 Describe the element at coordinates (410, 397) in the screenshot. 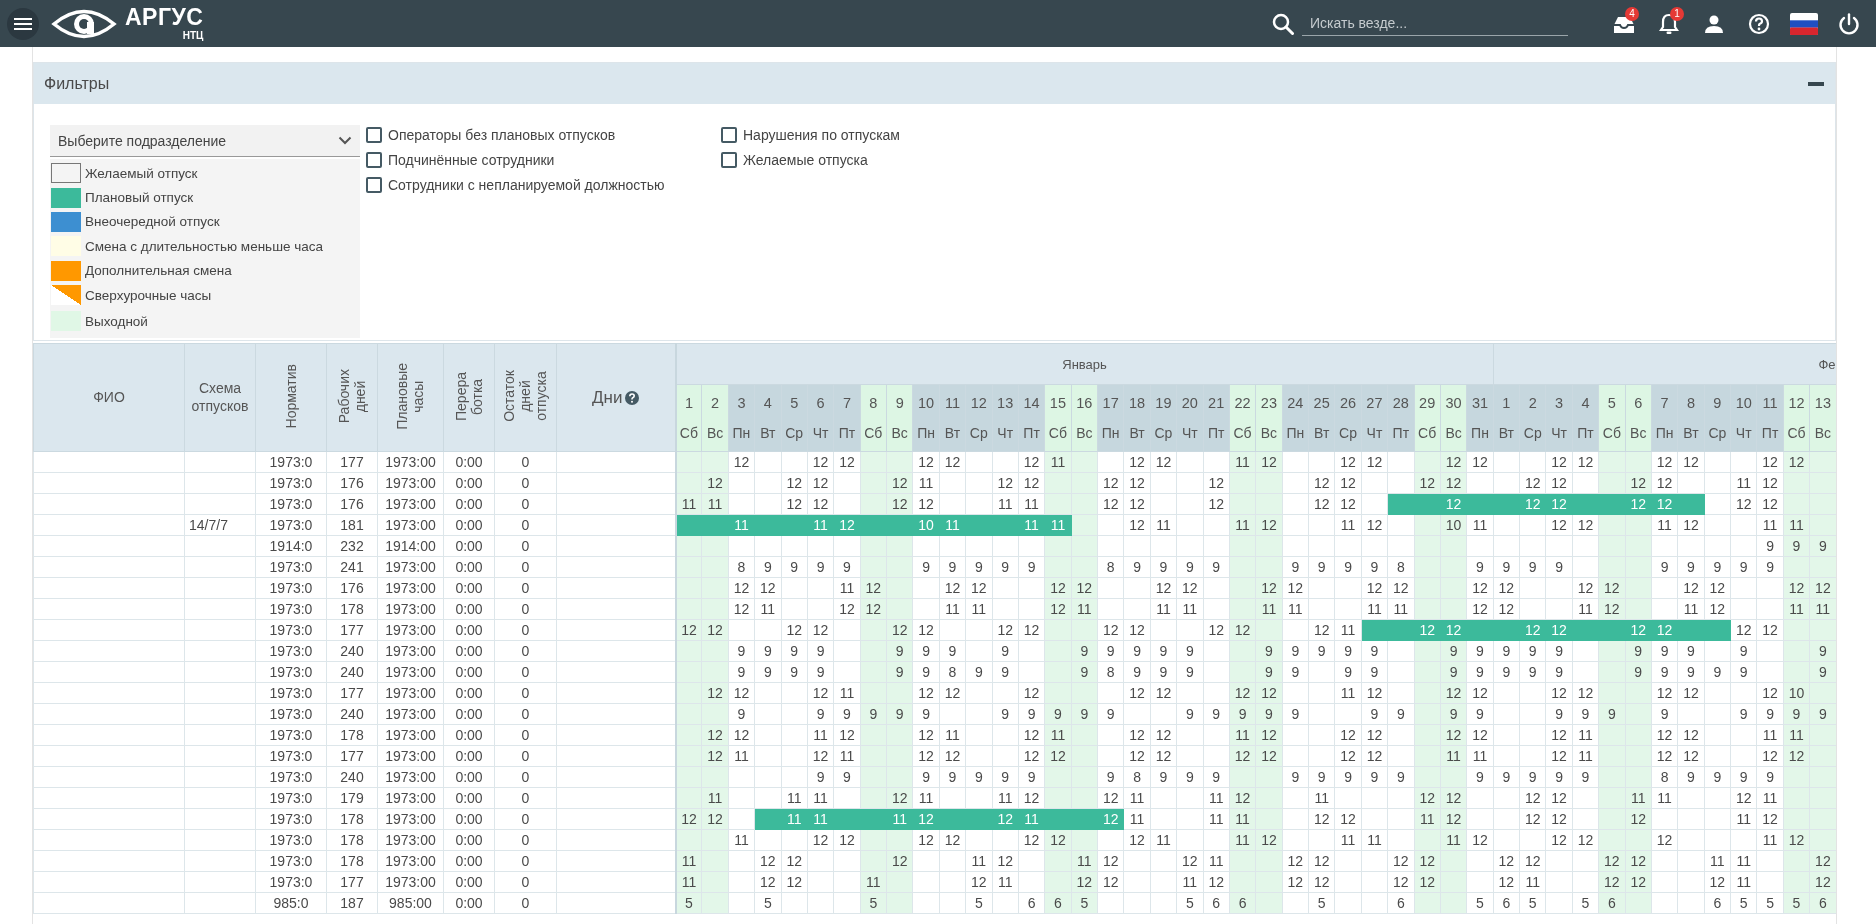

I see `column-header: Плановые часы` at that location.